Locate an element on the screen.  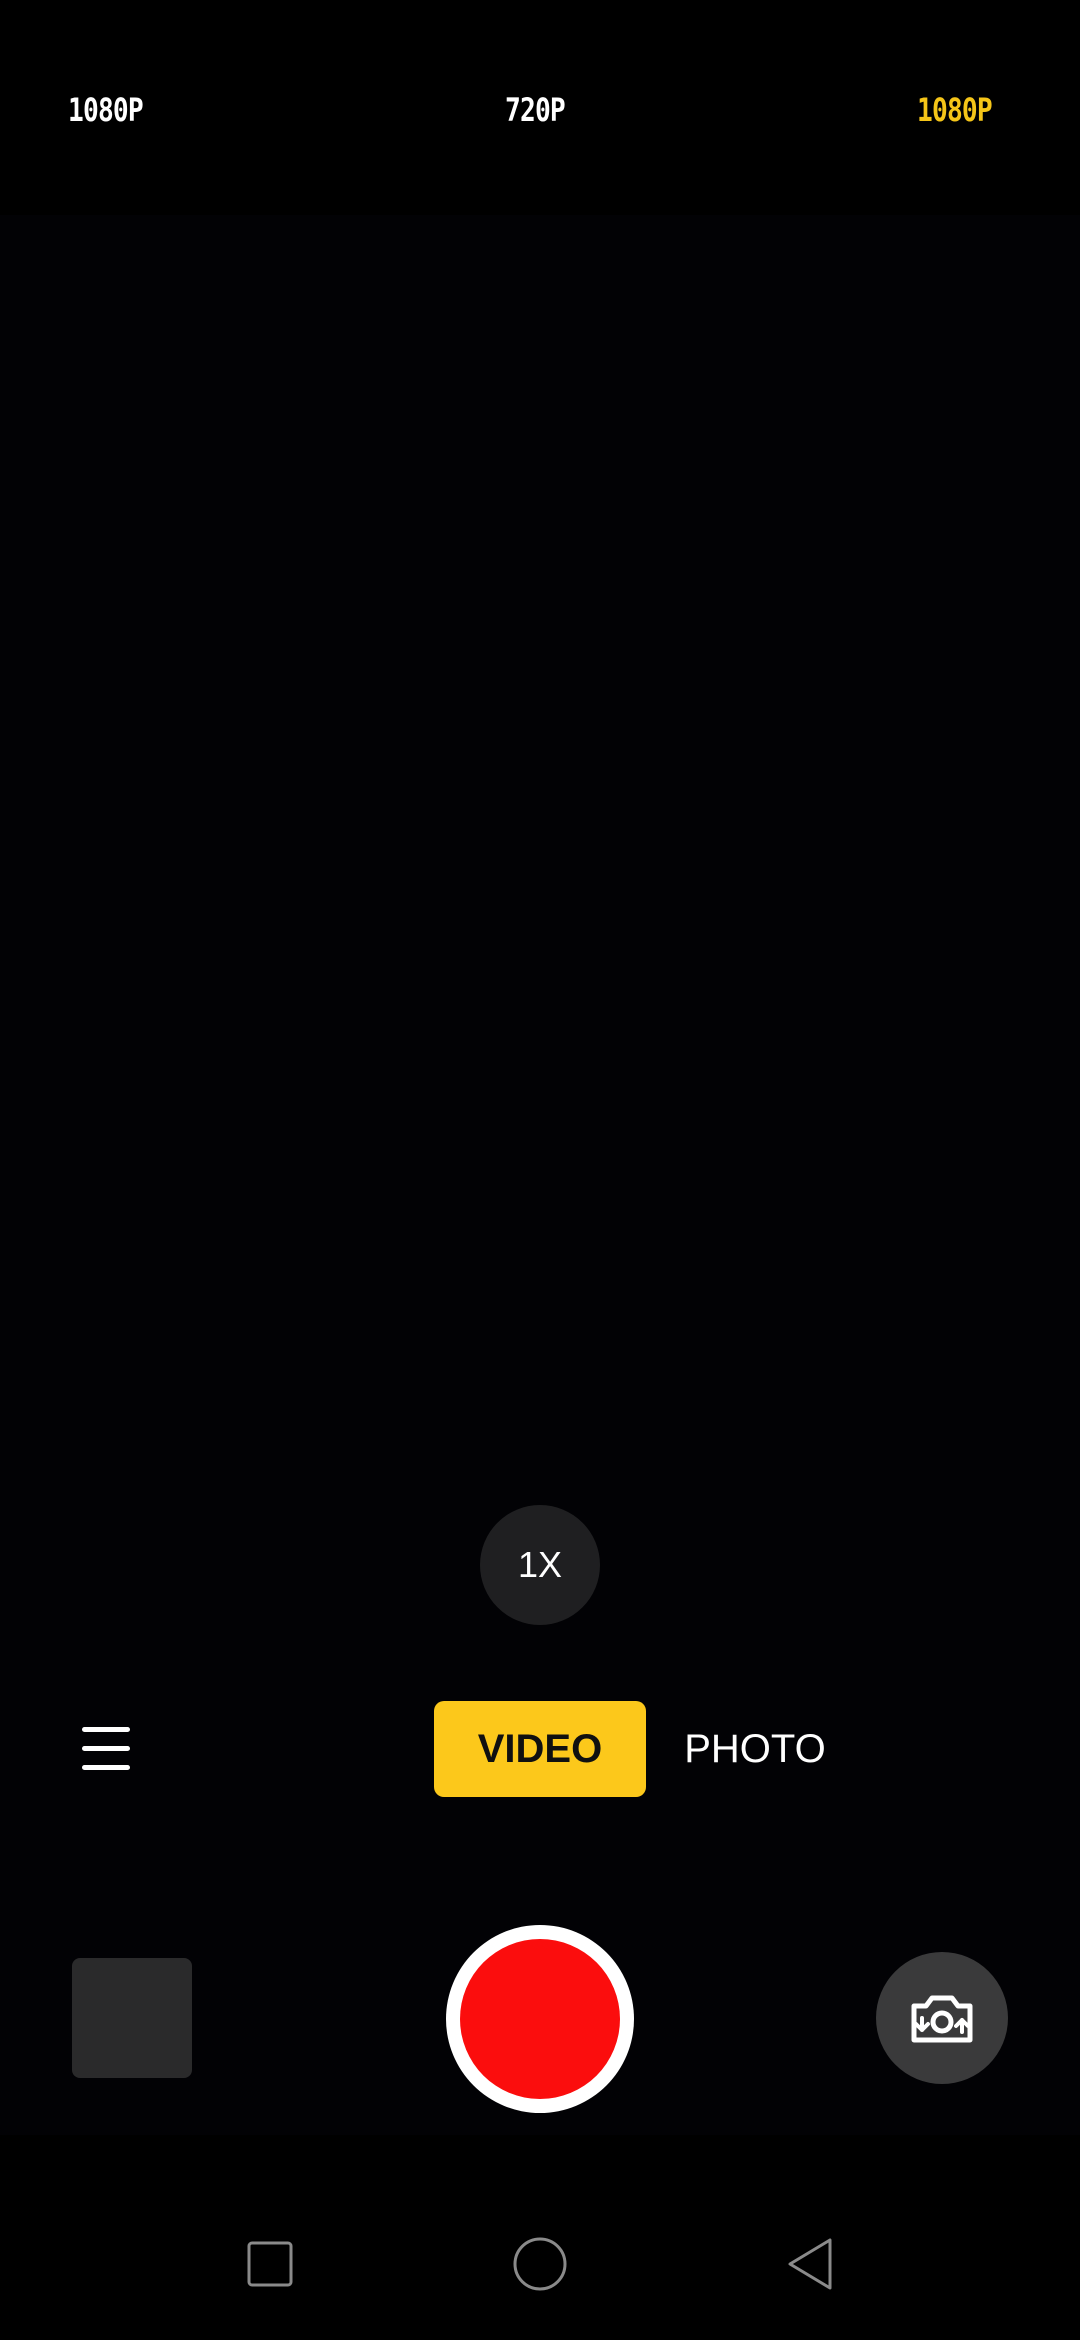
triangle-back-icon is located at coordinates (810, 2264).